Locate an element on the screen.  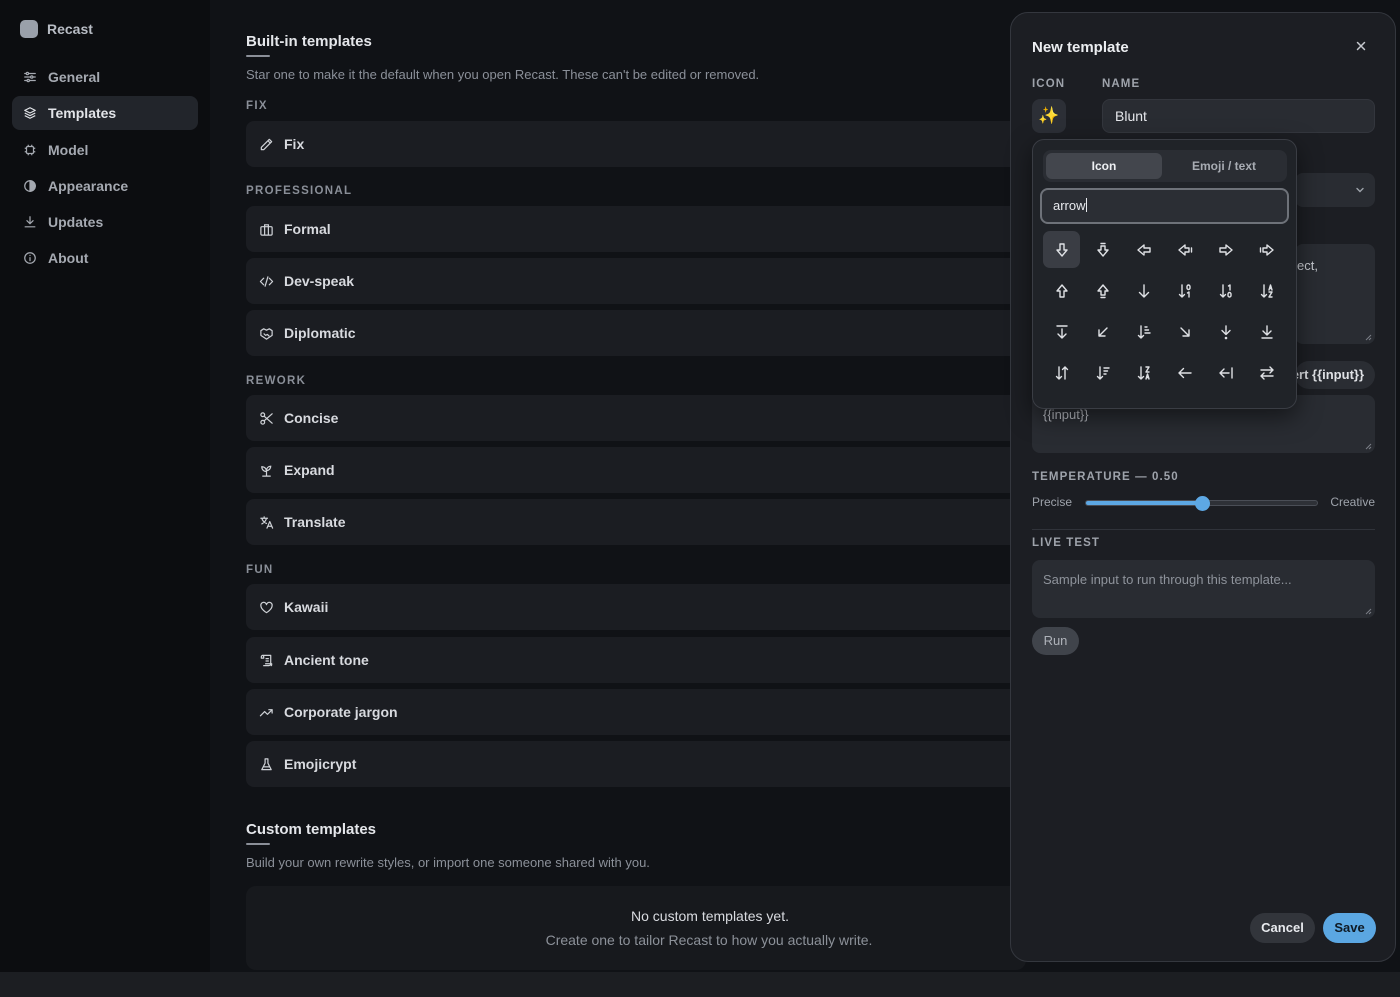
arrow-down-icon is located at coordinates (1143, 290).